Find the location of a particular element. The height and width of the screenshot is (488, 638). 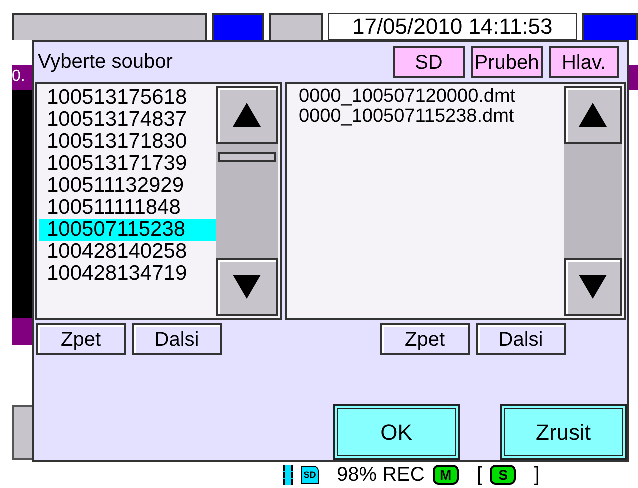

date-time: 17/05/2010 14:11:53 is located at coordinates (453, 26).